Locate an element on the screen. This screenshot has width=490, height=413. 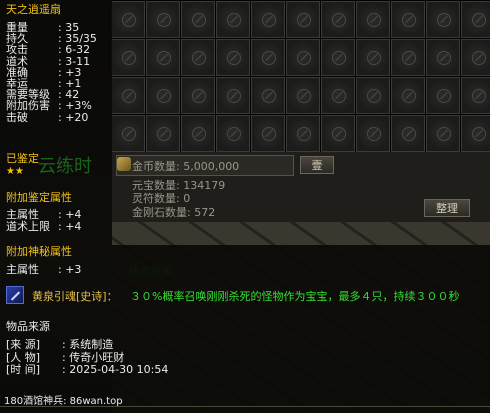
store-button: 壹 is located at coordinates (317, 165).